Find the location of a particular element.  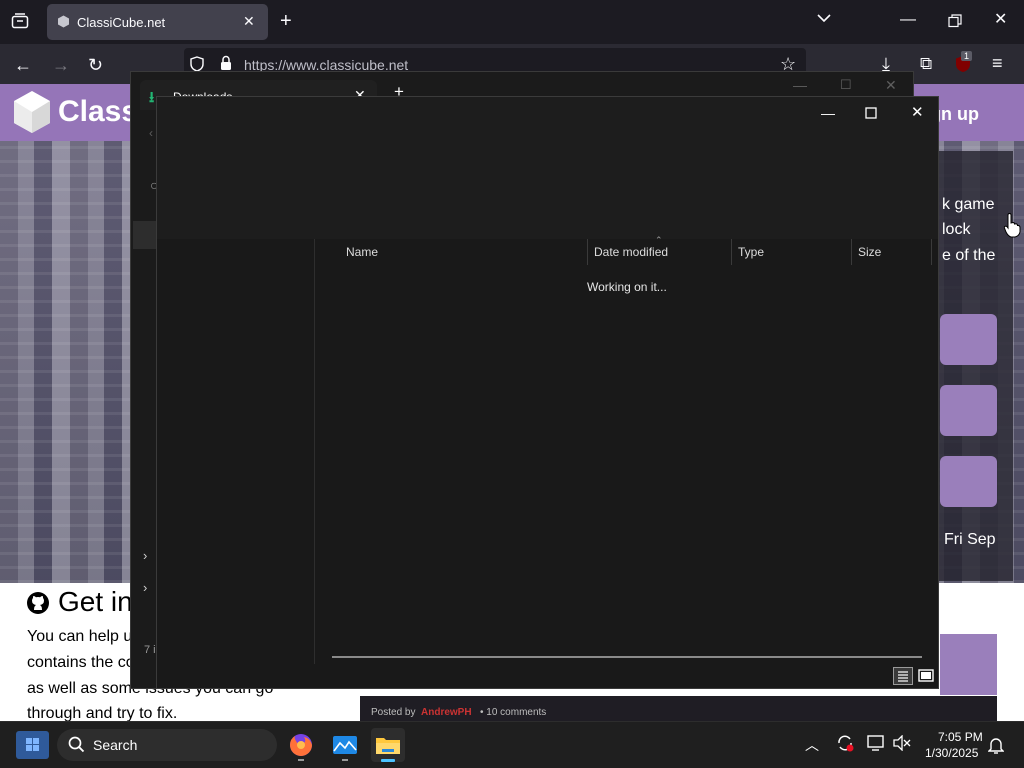

blog-post-footer: Posted by AndrewPH • 10 comments is located at coordinates (678, 709).